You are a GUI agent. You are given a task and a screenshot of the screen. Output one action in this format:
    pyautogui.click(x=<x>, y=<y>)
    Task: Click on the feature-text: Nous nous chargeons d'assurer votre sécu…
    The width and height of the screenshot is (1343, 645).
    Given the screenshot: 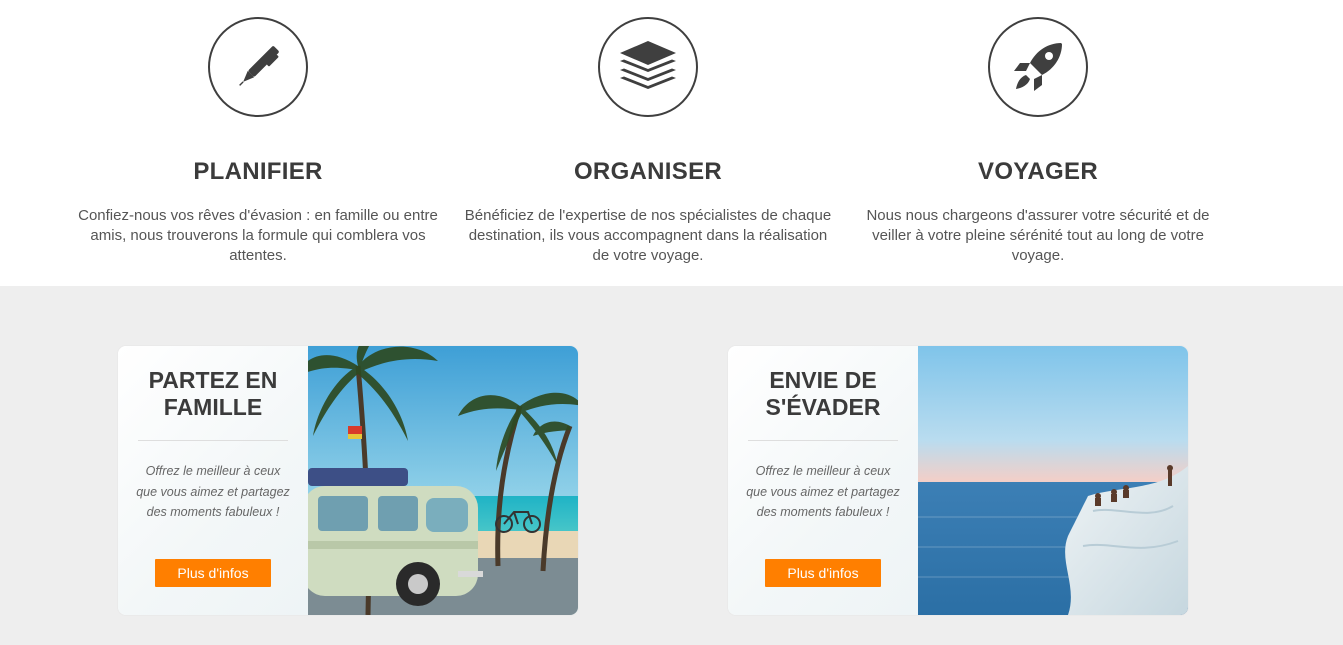 What is the action you would take?
    pyautogui.click(x=1038, y=235)
    